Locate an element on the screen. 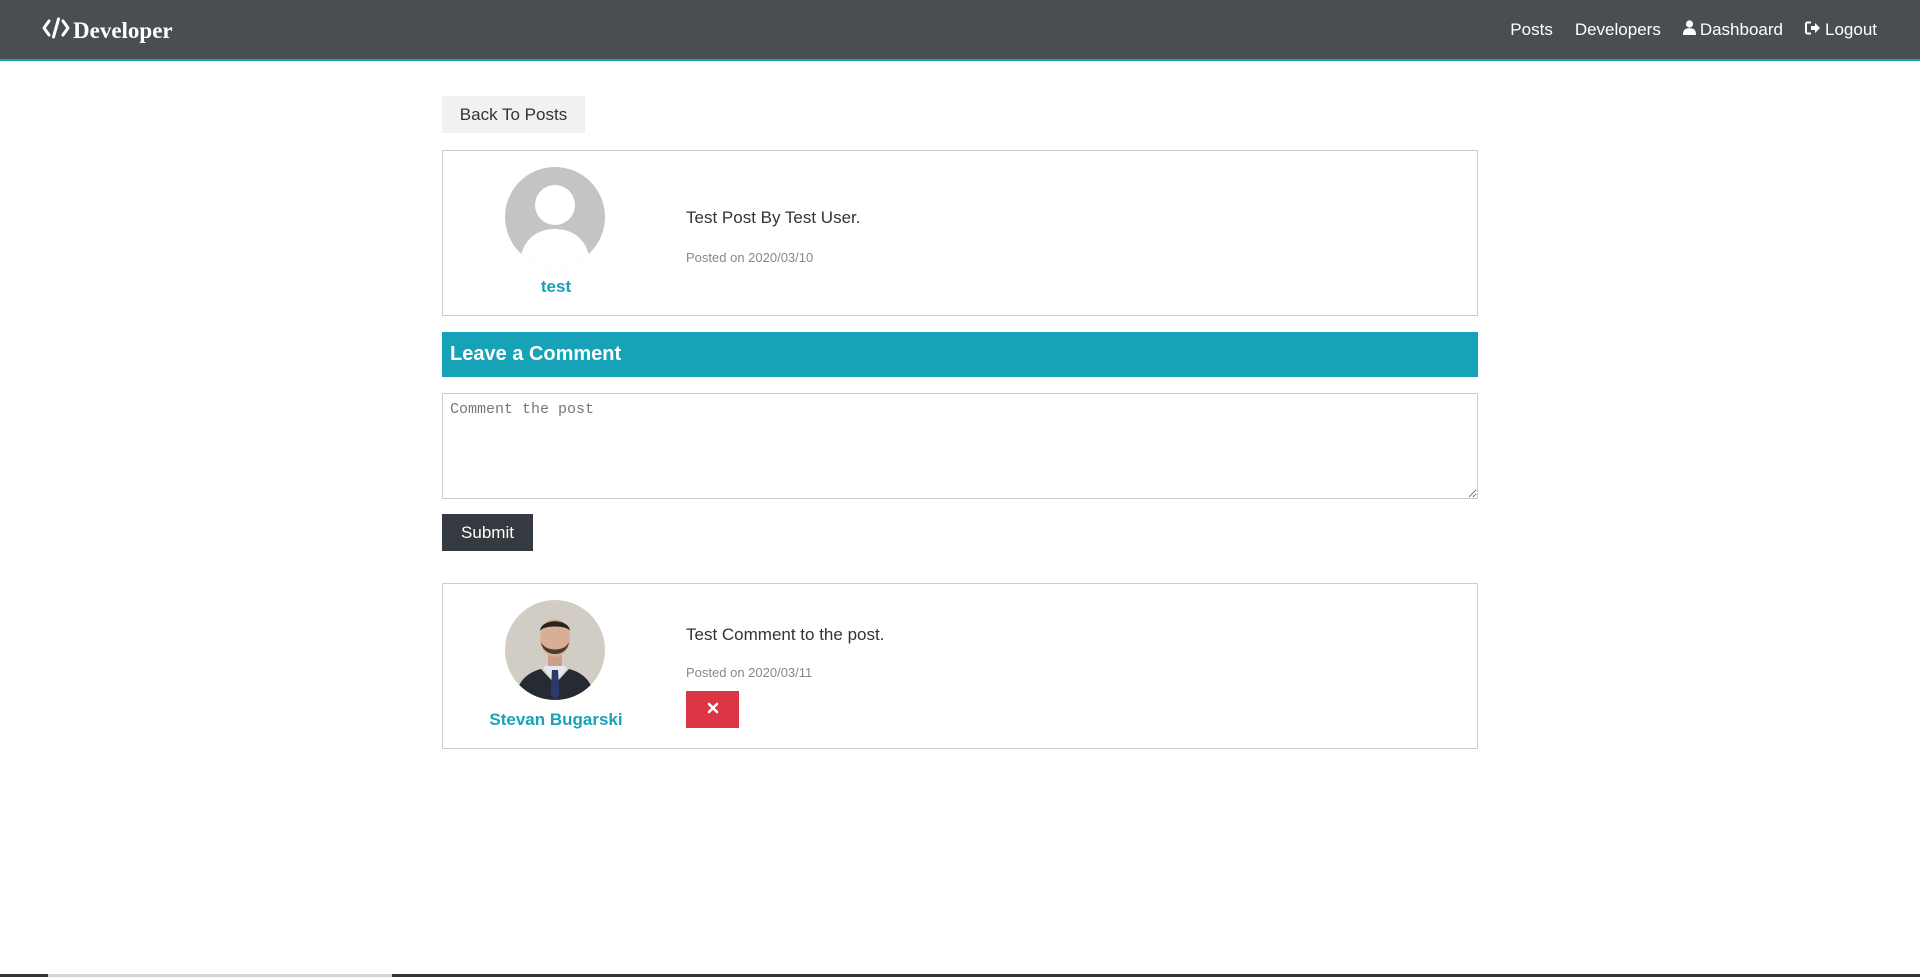 This screenshot has height=977, width=1920. times-icon is located at coordinates (713, 709).